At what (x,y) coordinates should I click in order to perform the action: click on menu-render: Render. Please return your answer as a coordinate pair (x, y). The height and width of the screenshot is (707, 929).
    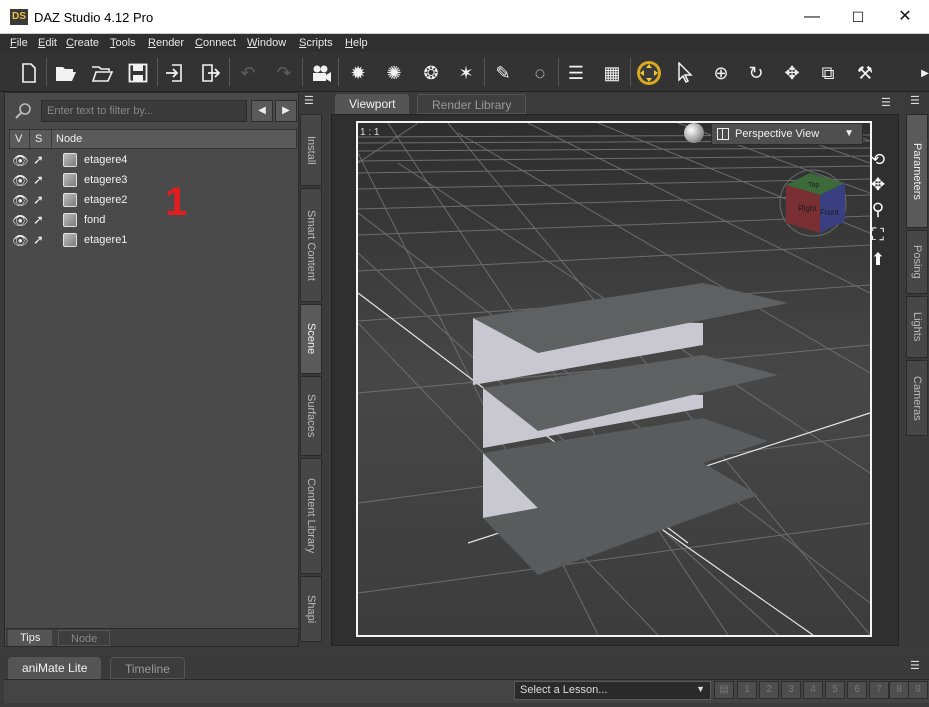
    Looking at the image, I should click on (166, 43).